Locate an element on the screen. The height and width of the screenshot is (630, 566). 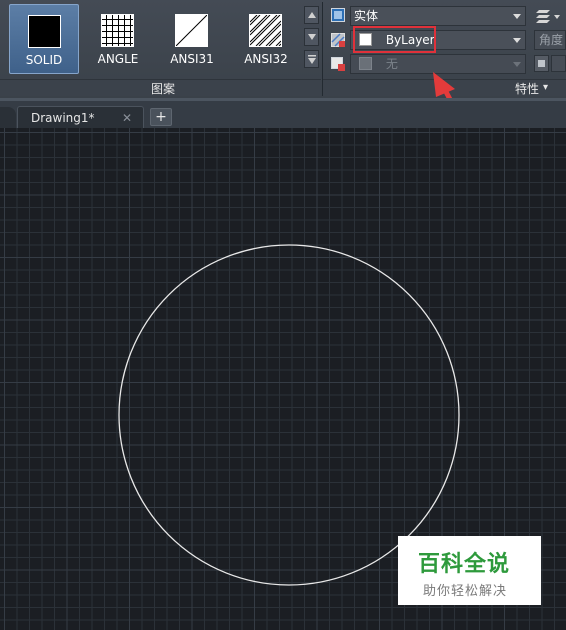
properties-panel-title: 特性 is located at coordinates (527, 88).